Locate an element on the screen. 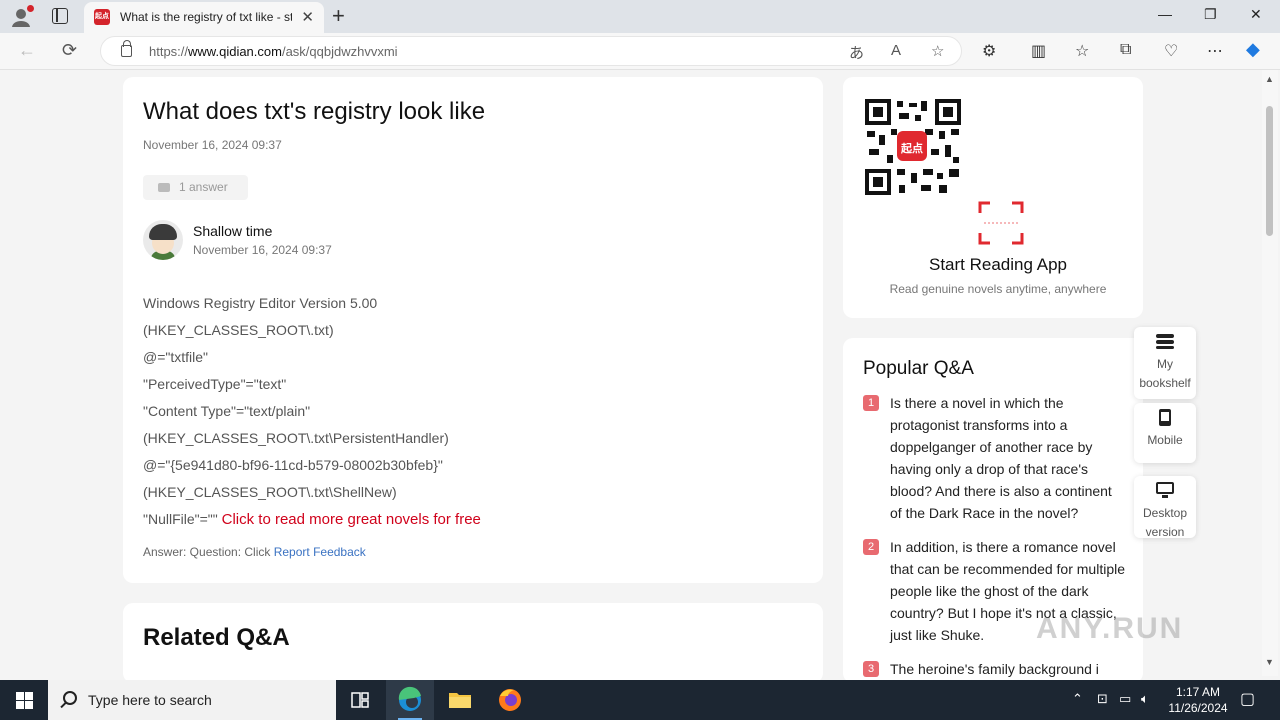 This screenshot has height=720, width=1280. answer-line: (HKEY_CLASSES_ROOT\.txt) is located at coordinates (238, 330).